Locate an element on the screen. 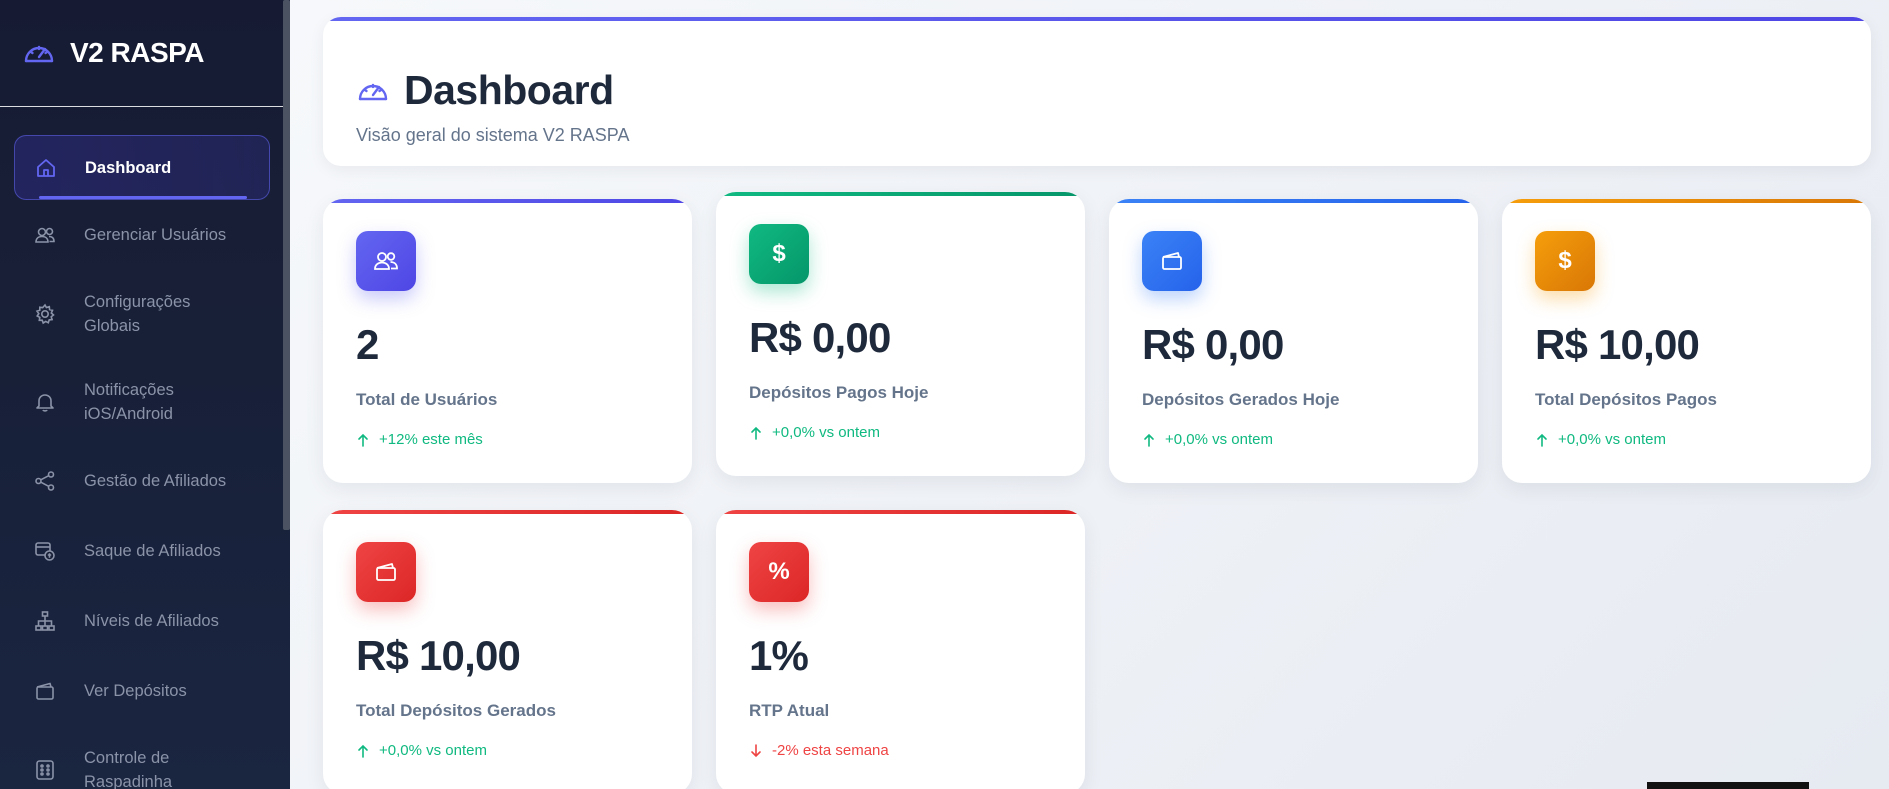  sidebar-item-label: Configurações Globais is located at coordinates (137, 314).